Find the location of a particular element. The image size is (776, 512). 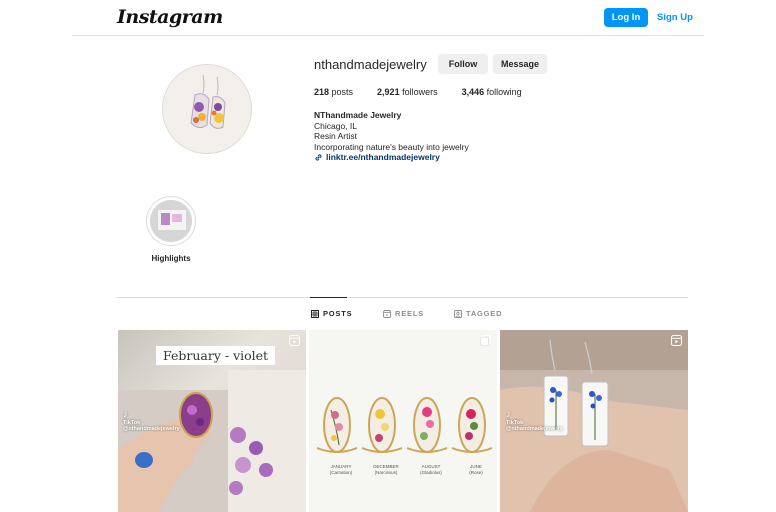

bio-link-text: linktr.ee/nthandmadejewelry is located at coordinates (383, 157).